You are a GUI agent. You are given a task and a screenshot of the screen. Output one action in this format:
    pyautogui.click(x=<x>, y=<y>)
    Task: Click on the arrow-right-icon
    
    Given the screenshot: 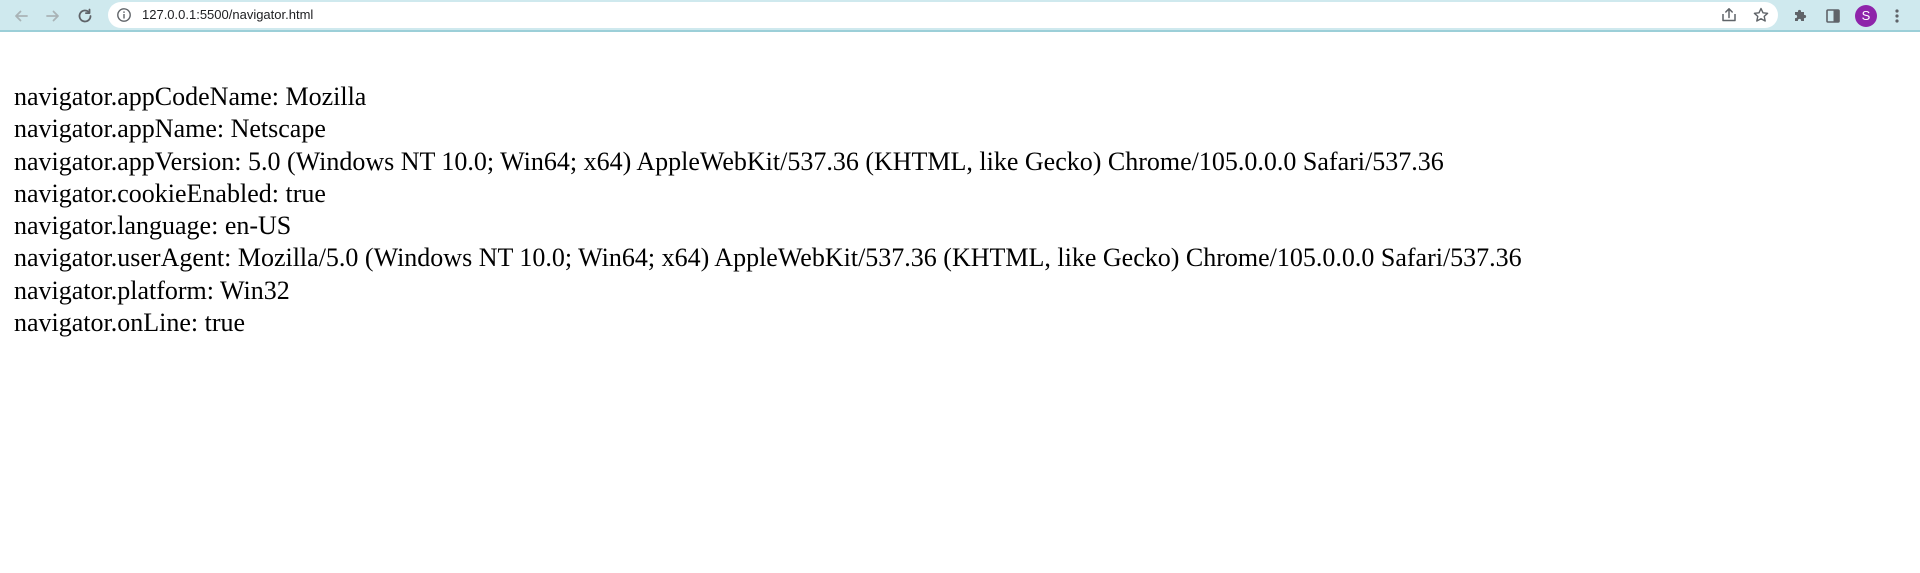 What is the action you would take?
    pyautogui.click(x=52, y=16)
    